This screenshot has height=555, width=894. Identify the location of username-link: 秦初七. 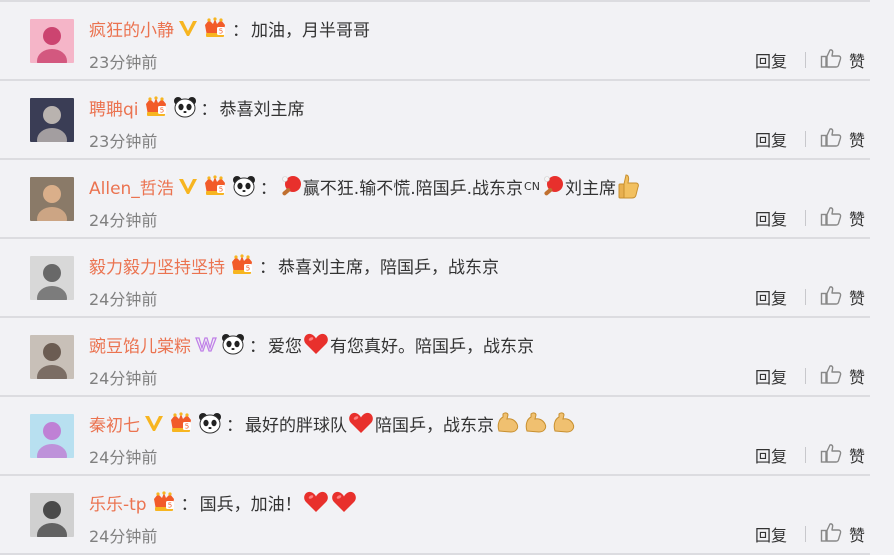
(114, 423).